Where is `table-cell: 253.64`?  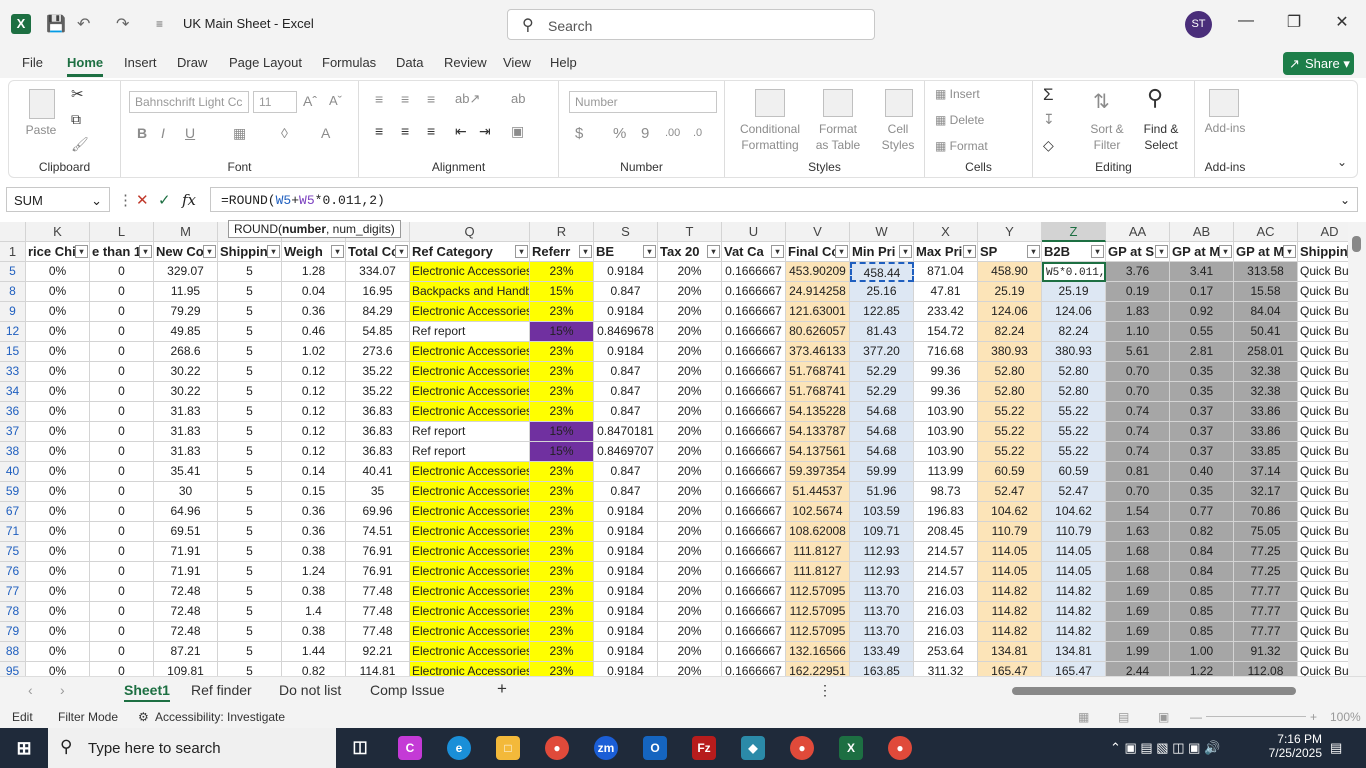 table-cell: 253.64 is located at coordinates (946, 652).